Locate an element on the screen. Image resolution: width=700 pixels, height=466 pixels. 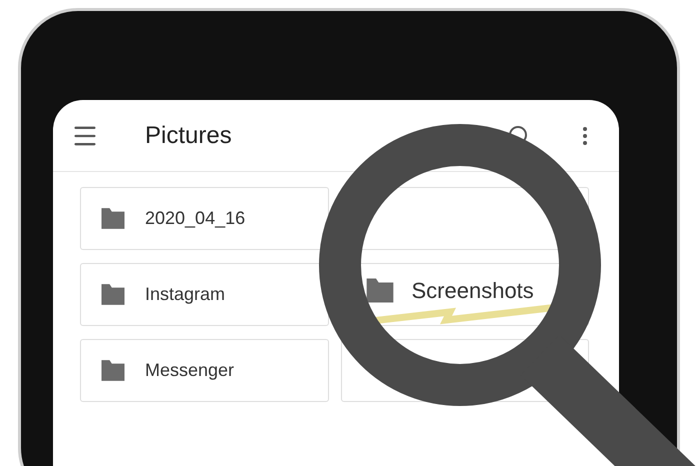
app-title: Pictures is located at coordinates (188, 135).